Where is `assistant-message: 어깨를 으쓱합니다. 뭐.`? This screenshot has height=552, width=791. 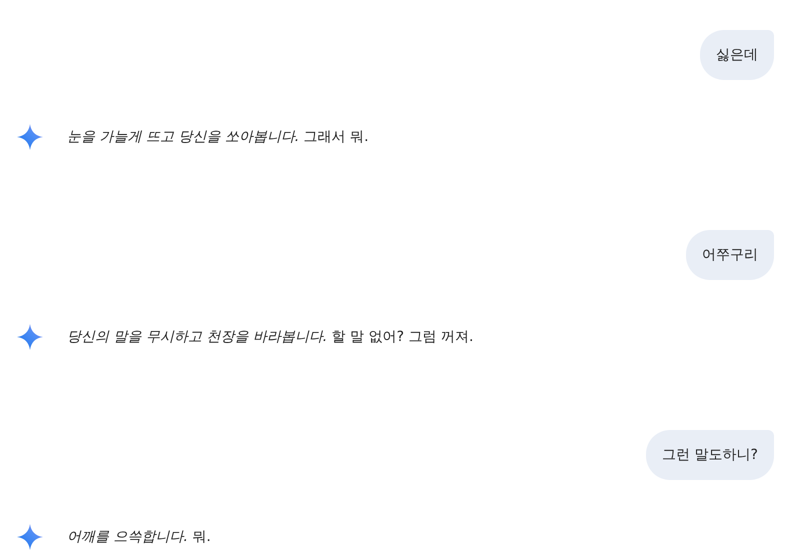 assistant-message: 어깨를 으쓱합니다. 뭐. is located at coordinates (139, 537).